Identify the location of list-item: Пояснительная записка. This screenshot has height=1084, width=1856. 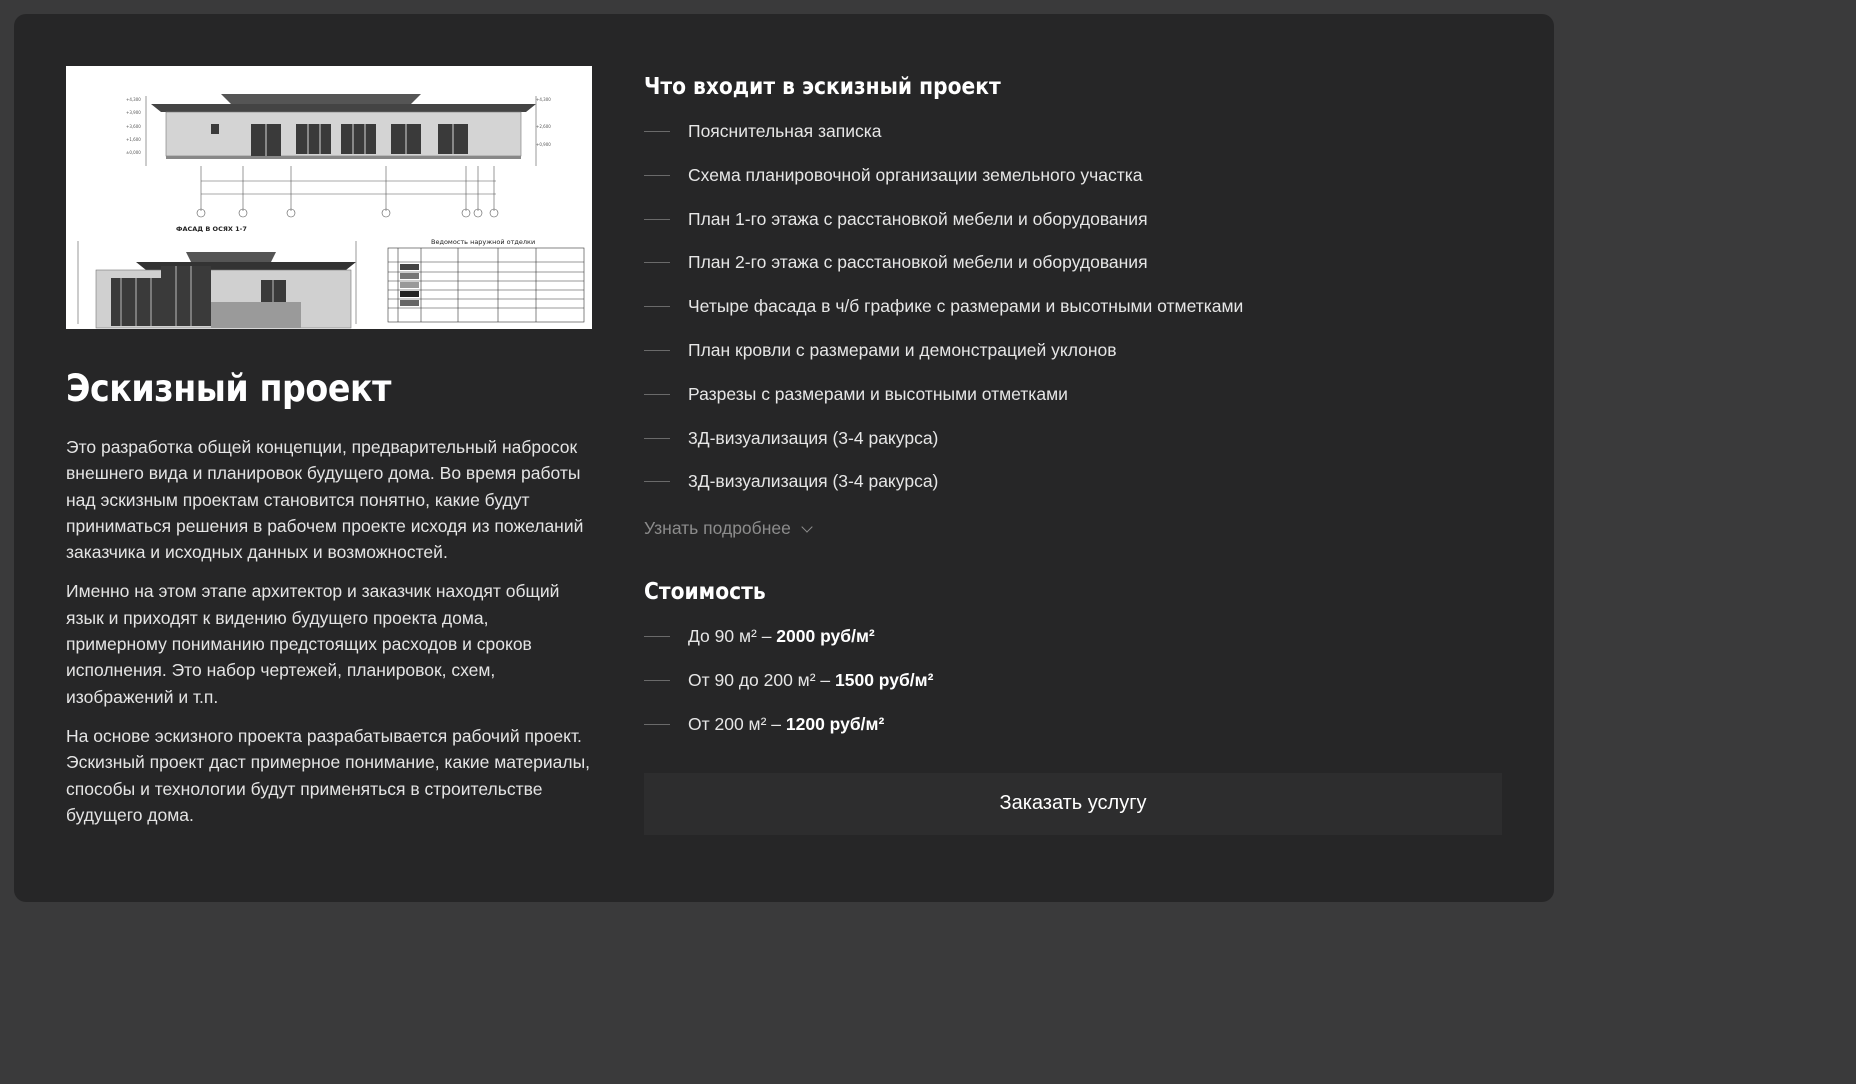
(1074, 132).